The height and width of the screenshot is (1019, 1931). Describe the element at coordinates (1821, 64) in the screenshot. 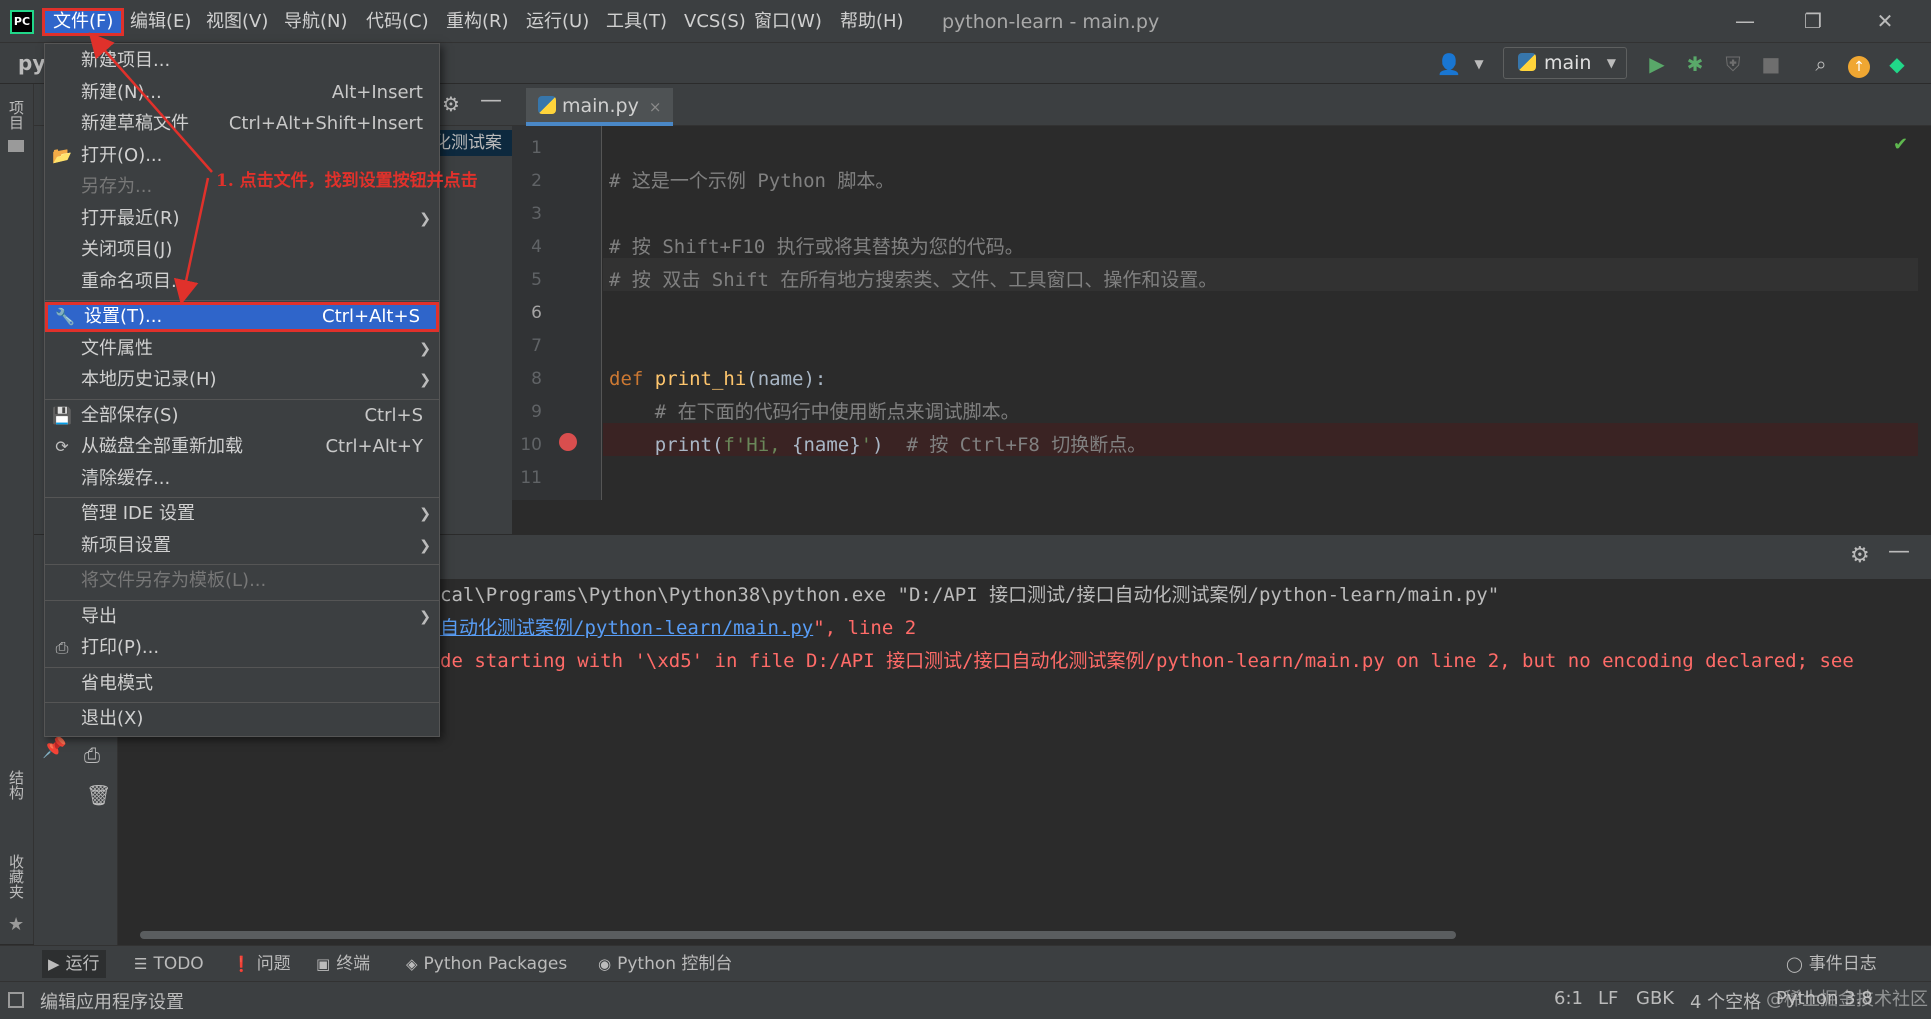

I see `search-icon: ⌕` at that location.